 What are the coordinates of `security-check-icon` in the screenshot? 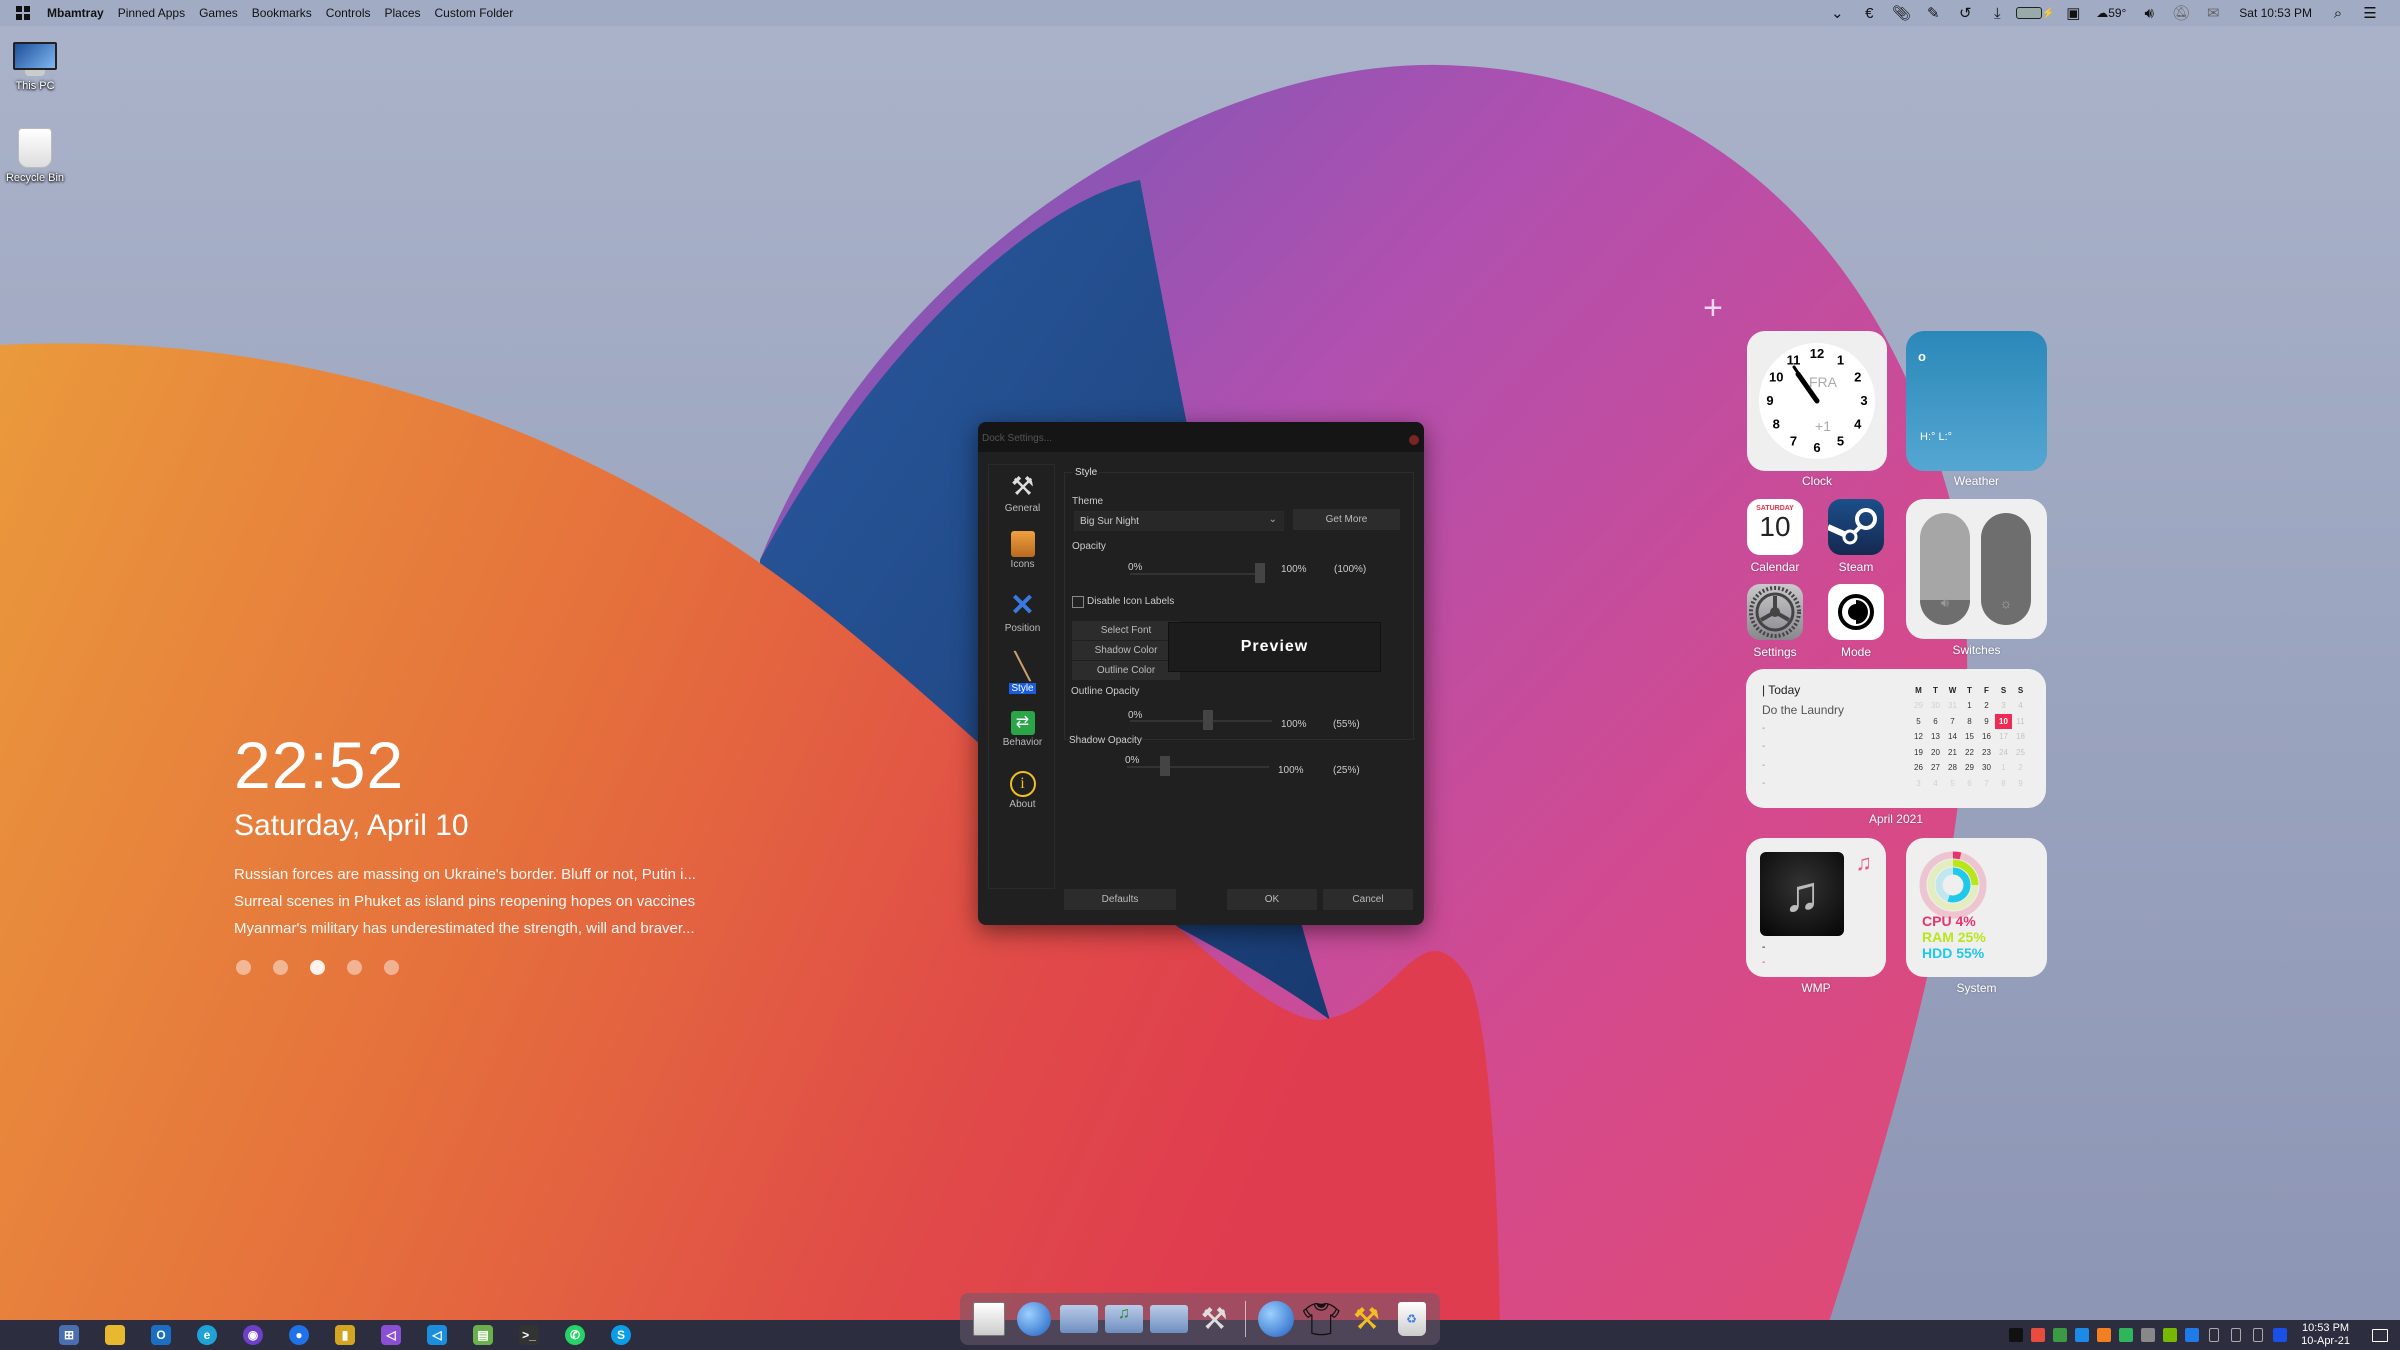 It's located at (2126, 1335).